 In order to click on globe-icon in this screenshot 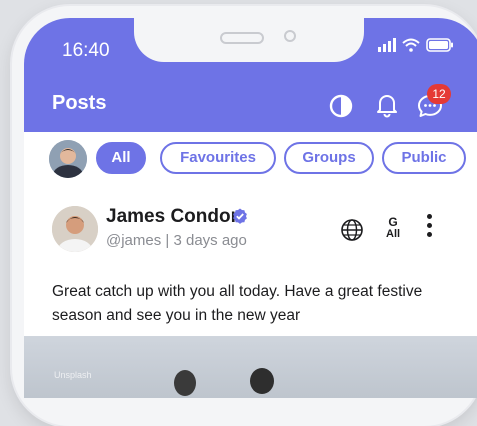, I will do `click(352, 230)`.